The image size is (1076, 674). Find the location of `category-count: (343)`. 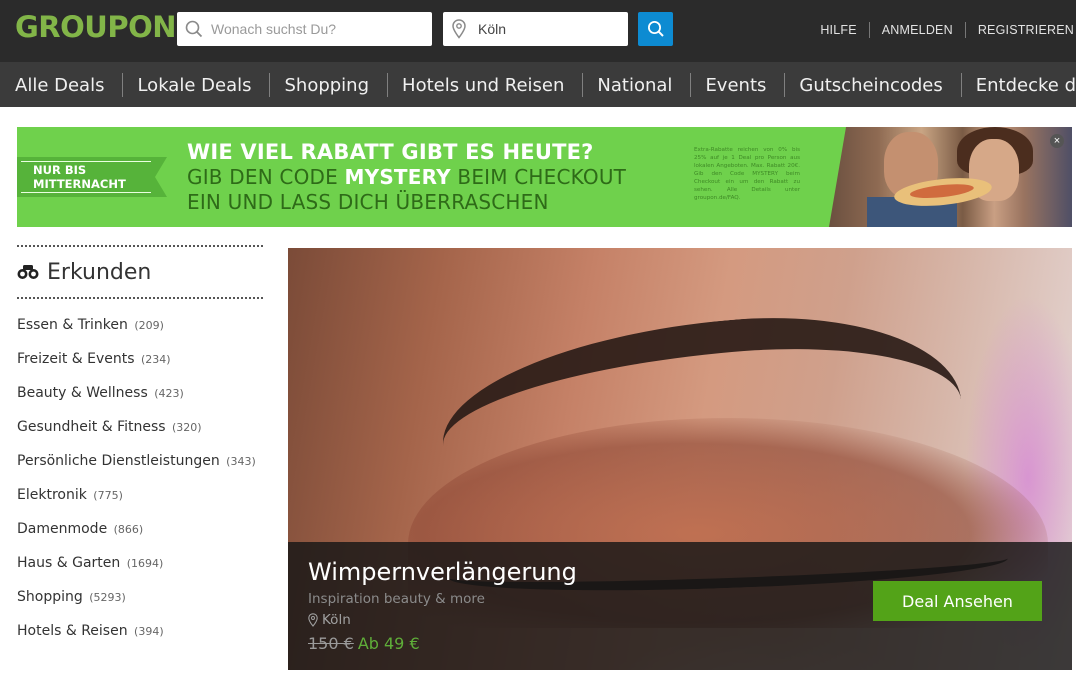

category-count: (343) is located at coordinates (241, 461).